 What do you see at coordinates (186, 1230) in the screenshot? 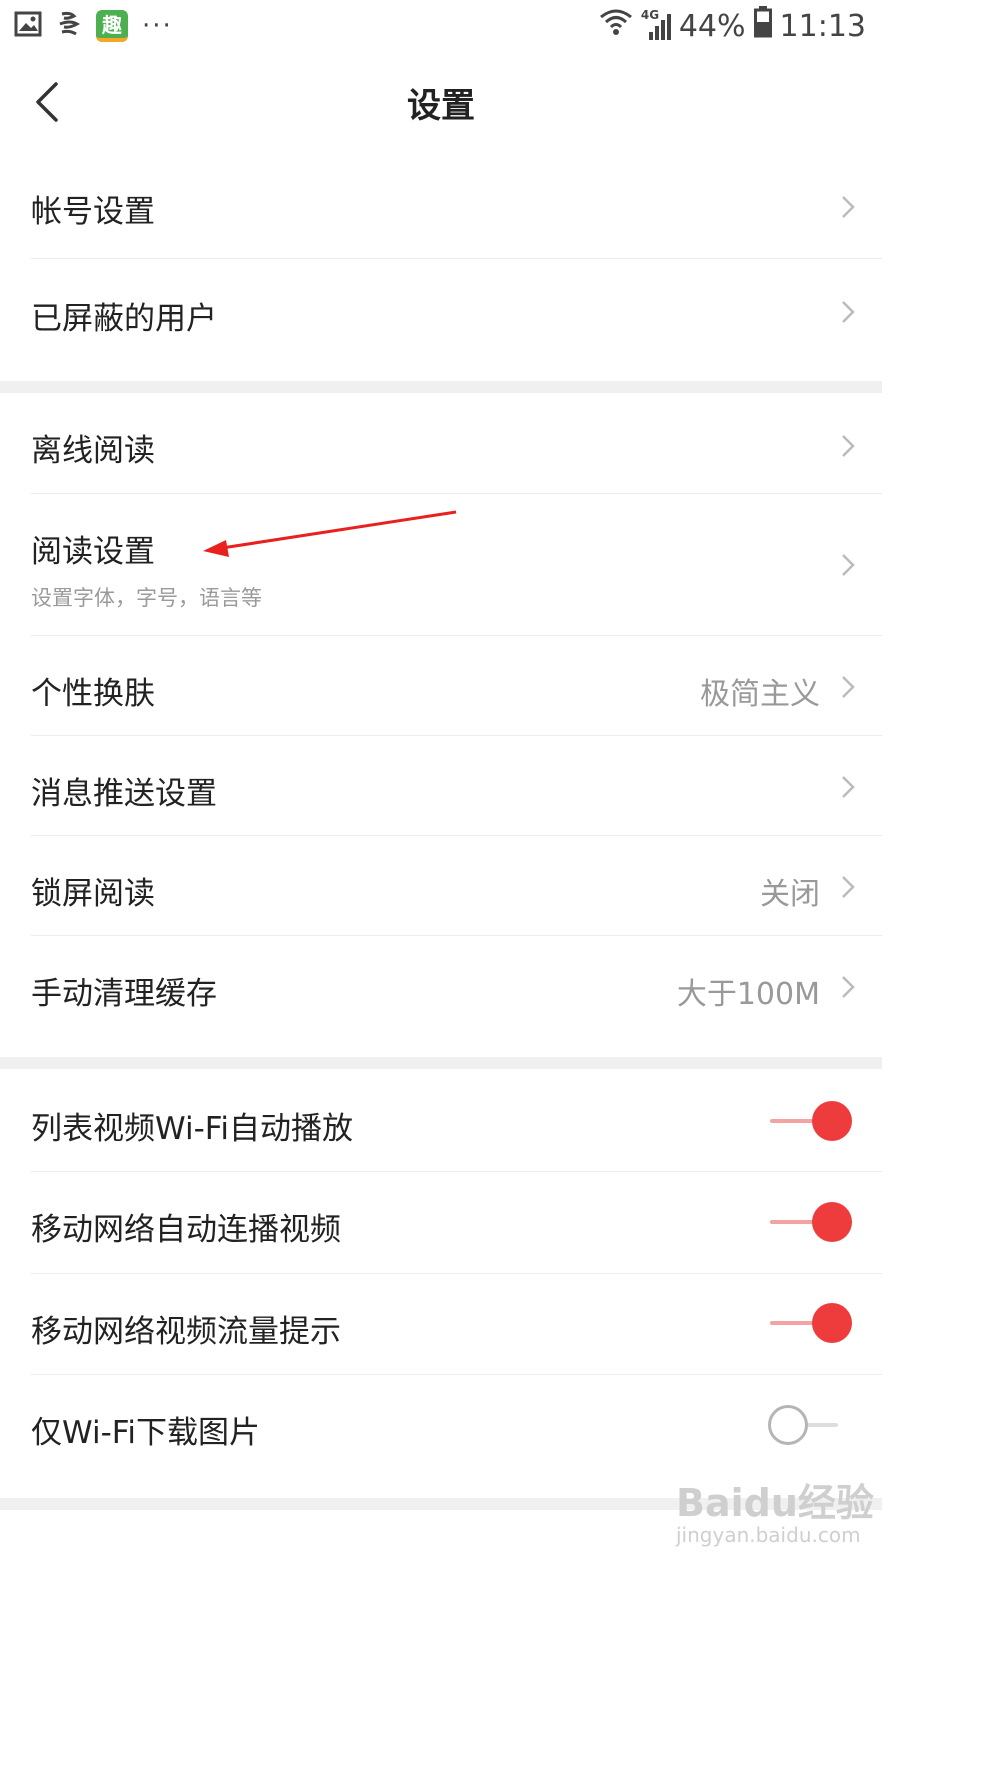
I see `settings-item-label: 移动网络自动连播视频` at bounding box center [186, 1230].